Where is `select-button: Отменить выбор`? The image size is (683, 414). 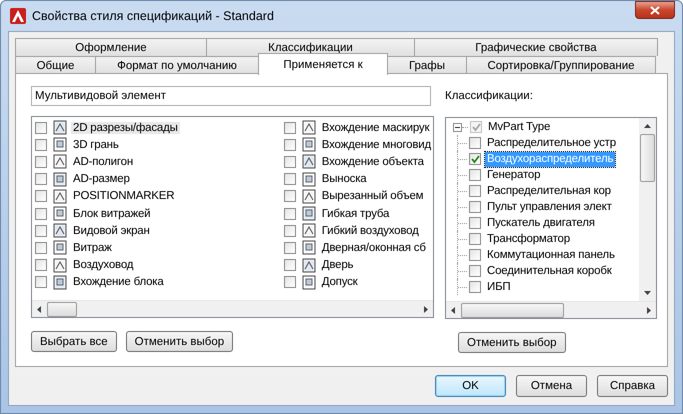 select-button: Отменить выбор is located at coordinates (180, 341).